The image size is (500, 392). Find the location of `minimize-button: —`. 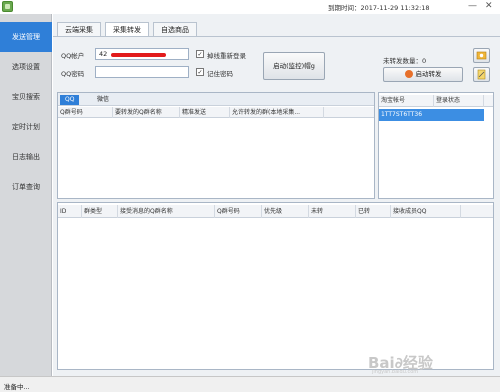

minimize-button: — is located at coordinates (472, 6).